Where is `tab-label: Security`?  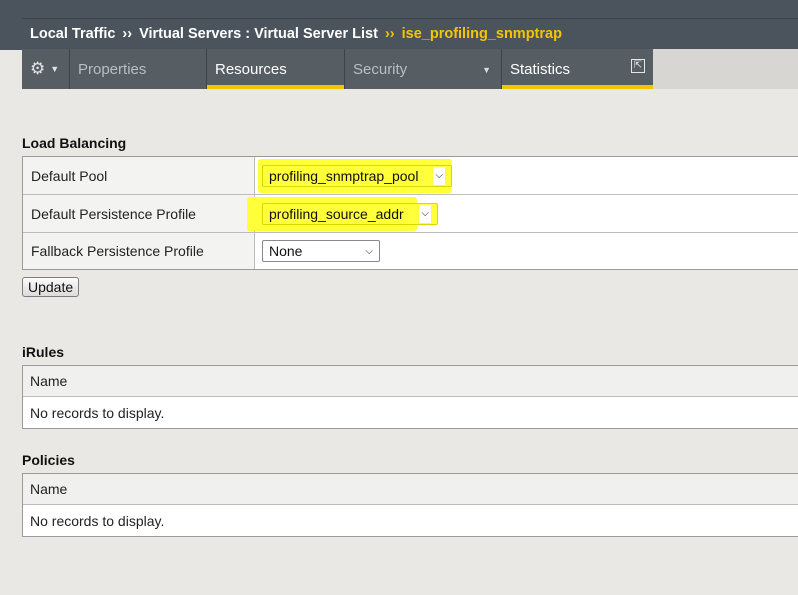 tab-label: Security is located at coordinates (380, 69).